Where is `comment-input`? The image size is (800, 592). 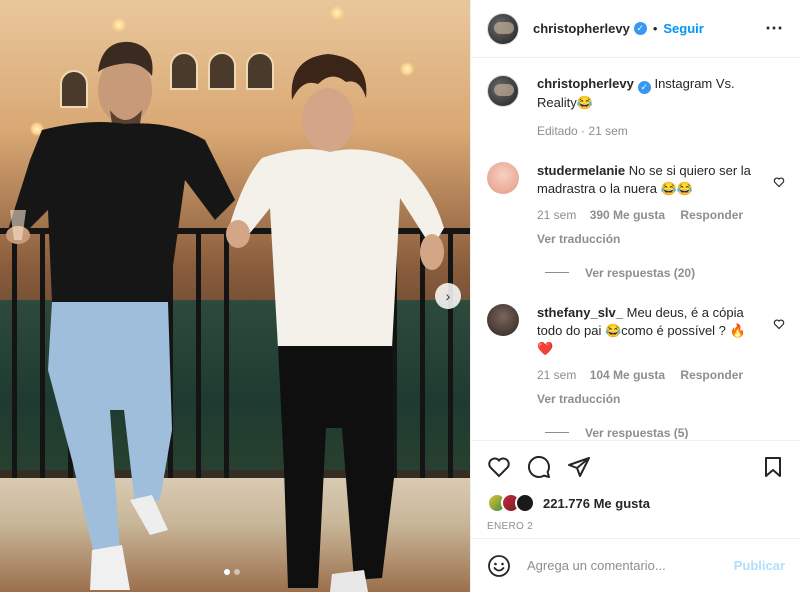
comment-input is located at coordinates (630, 565).